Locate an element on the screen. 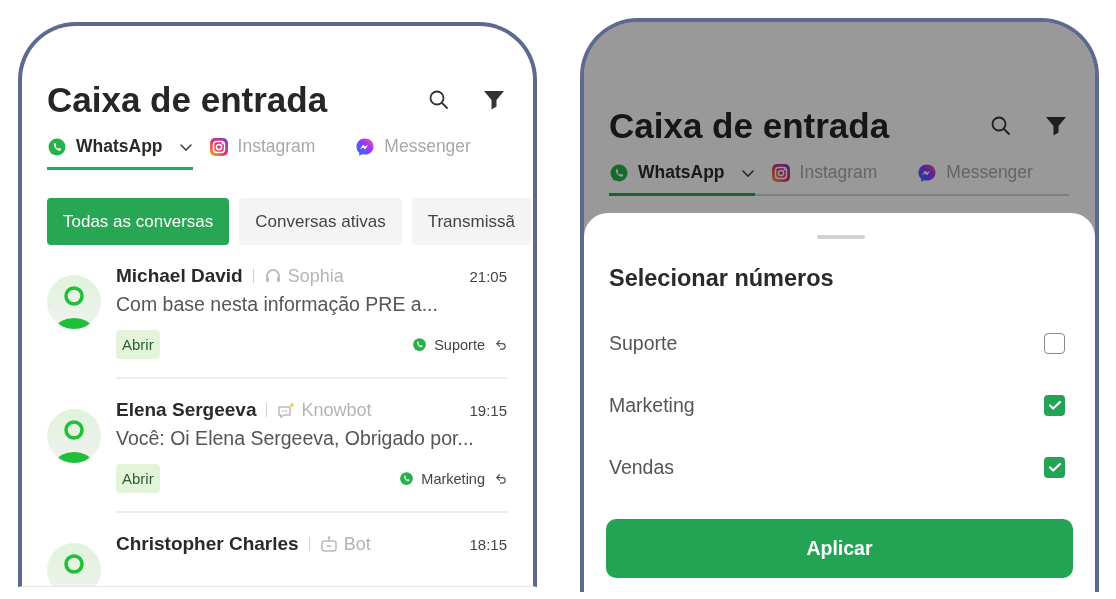 The width and height of the screenshot is (1116, 599). message-time: 19:15 is located at coordinates (488, 410).